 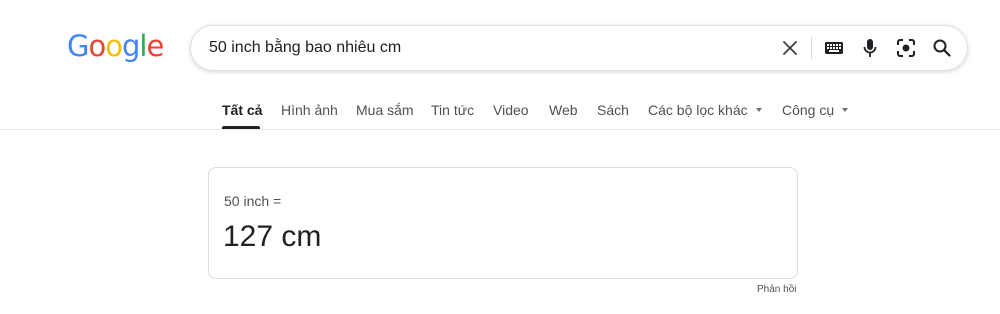 What do you see at coordinates (563, 110) in the screenshot?
I see `tab-web: Web` at bounding box center [563, 110].